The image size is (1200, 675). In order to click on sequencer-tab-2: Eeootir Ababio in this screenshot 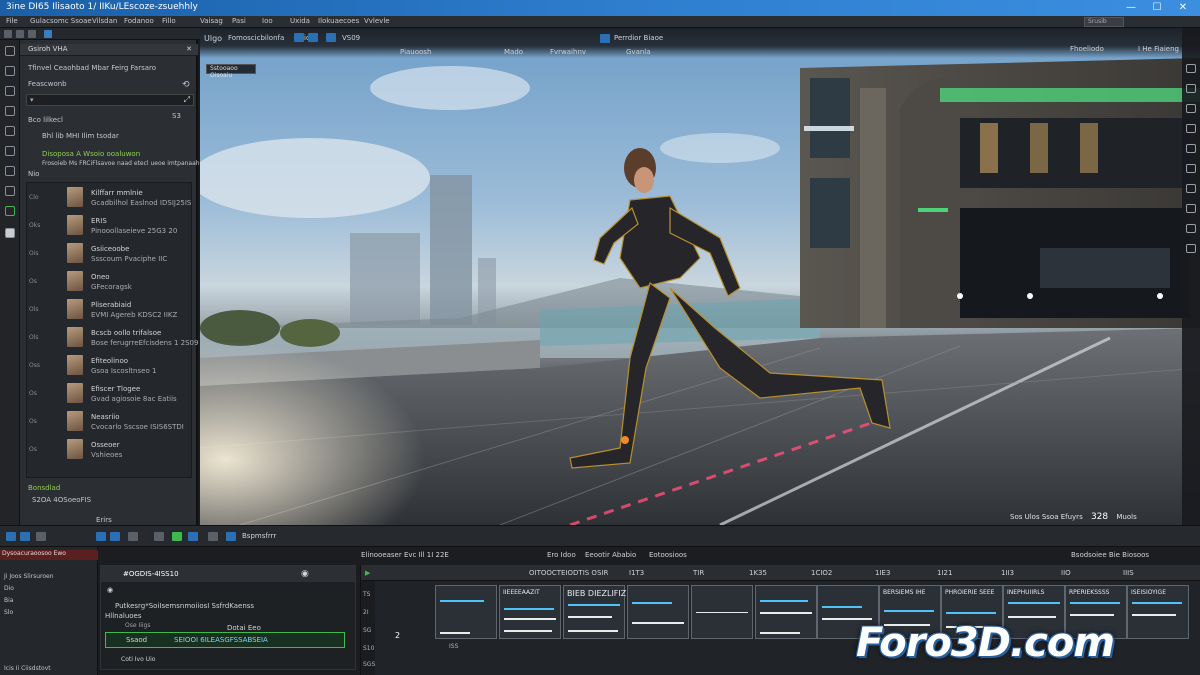, I will do `click(610, 555)`.